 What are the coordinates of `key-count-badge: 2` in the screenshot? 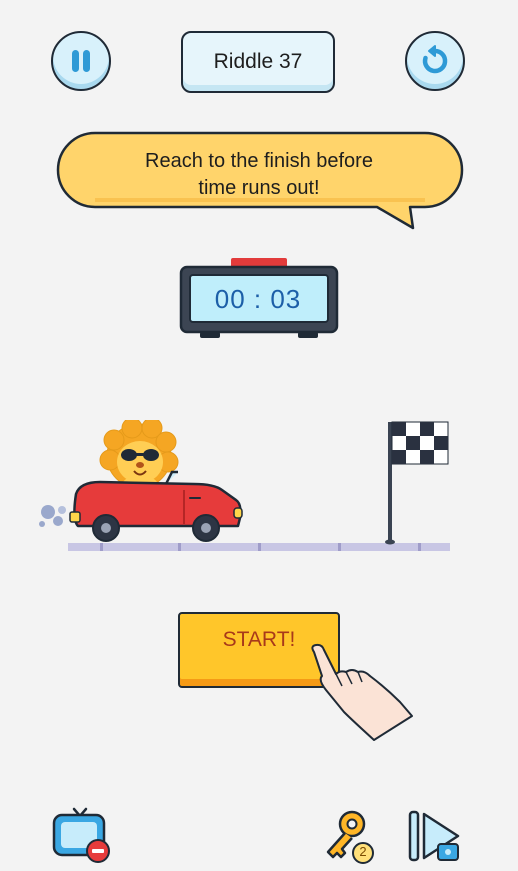 It's located at (363, 851).